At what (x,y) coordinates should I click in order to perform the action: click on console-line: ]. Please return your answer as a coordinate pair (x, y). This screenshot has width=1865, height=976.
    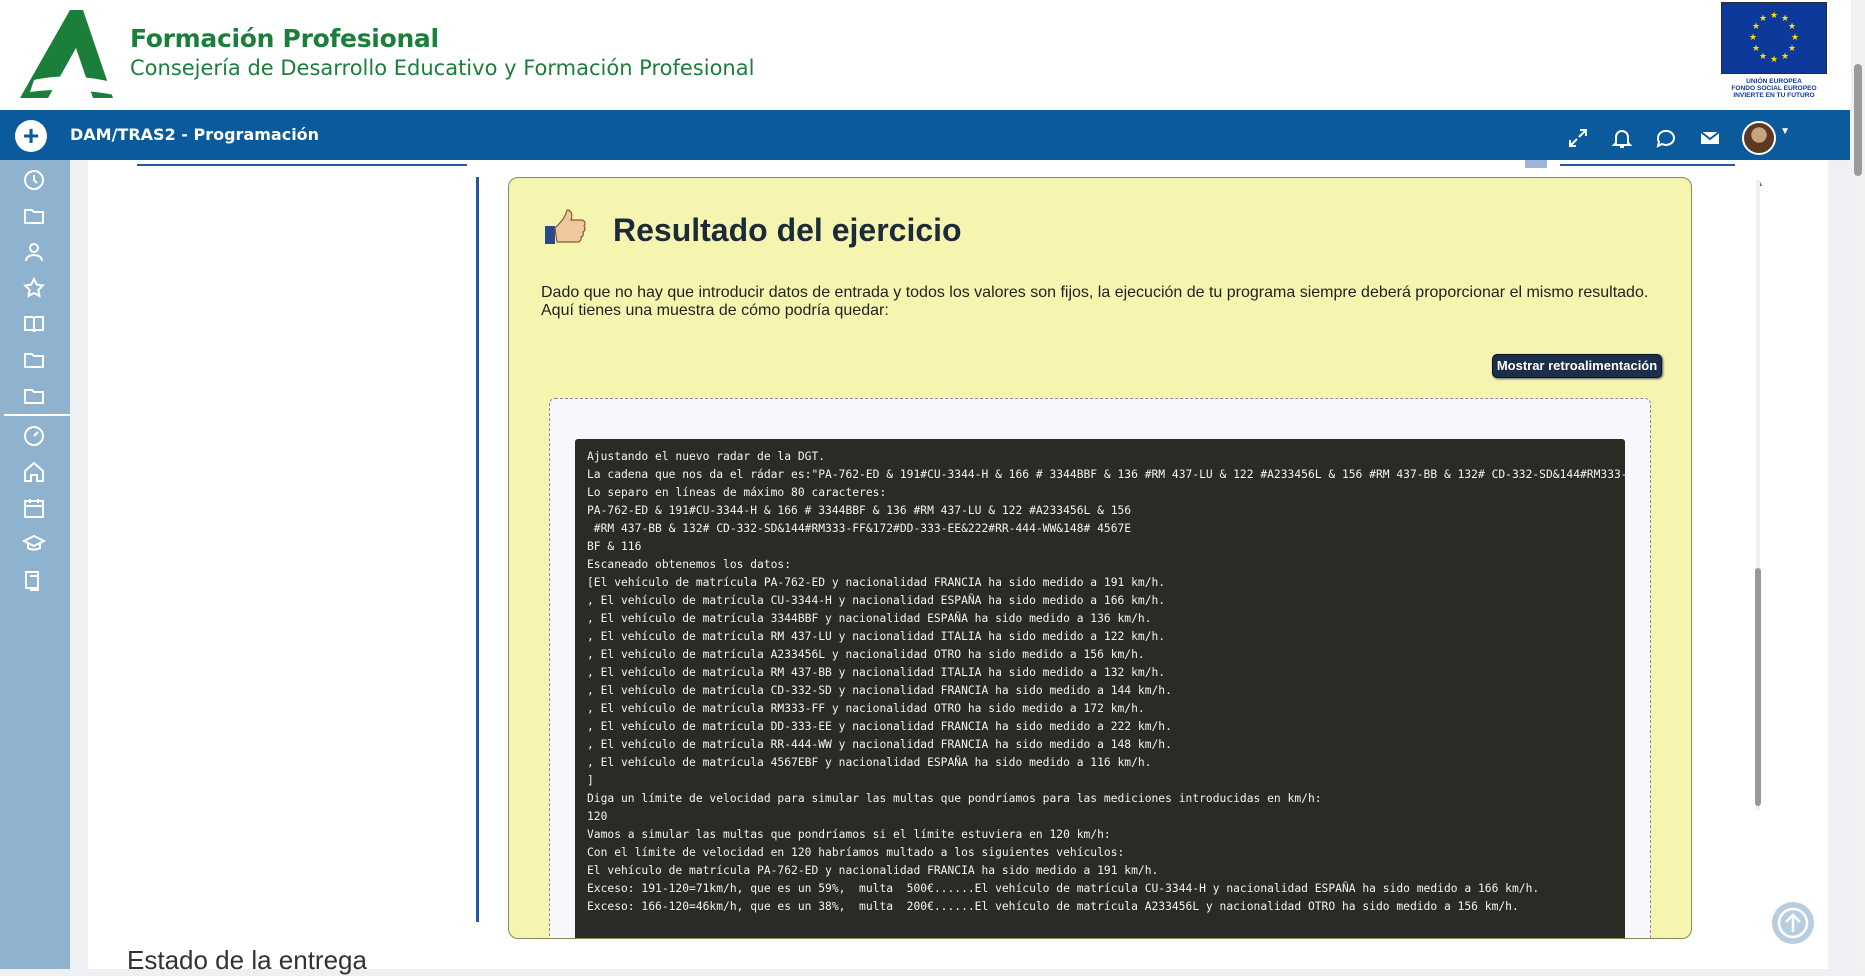
    Looking at the image, I should click on (590, 780).